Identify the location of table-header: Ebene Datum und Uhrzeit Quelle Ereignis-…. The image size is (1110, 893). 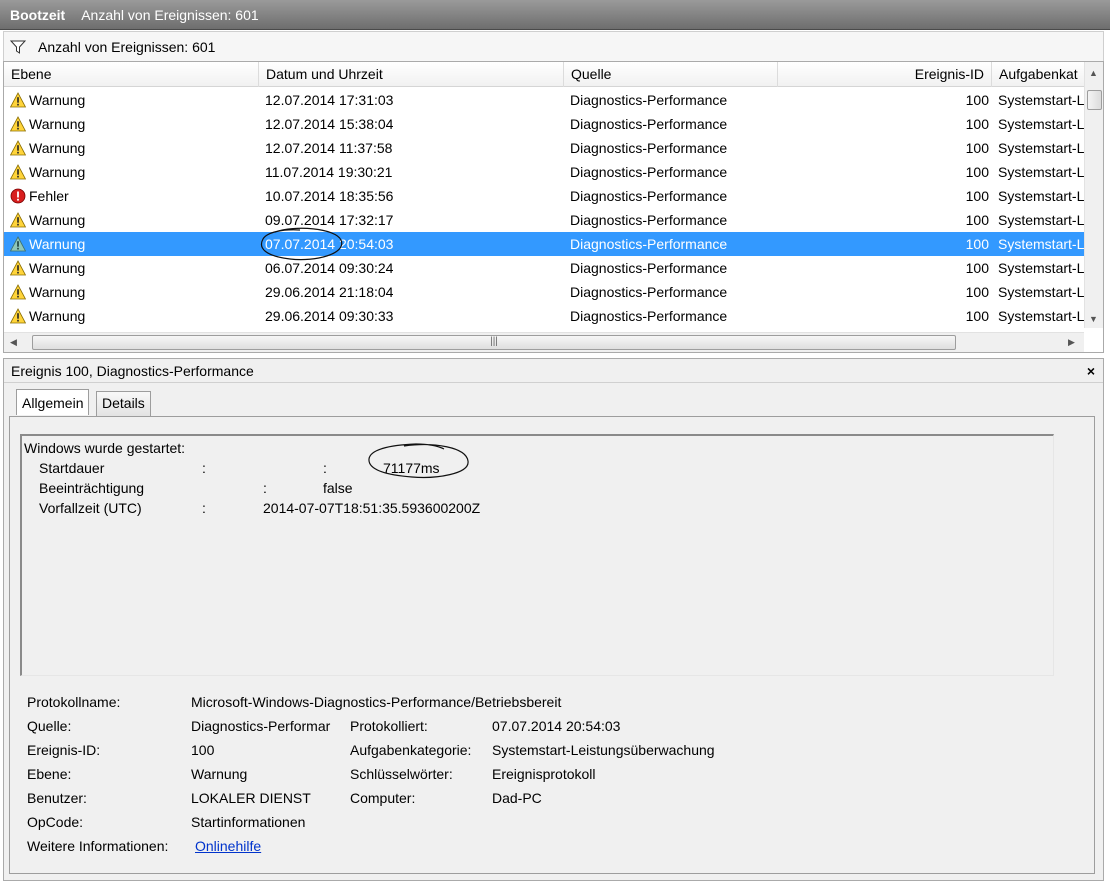
(553, 74).